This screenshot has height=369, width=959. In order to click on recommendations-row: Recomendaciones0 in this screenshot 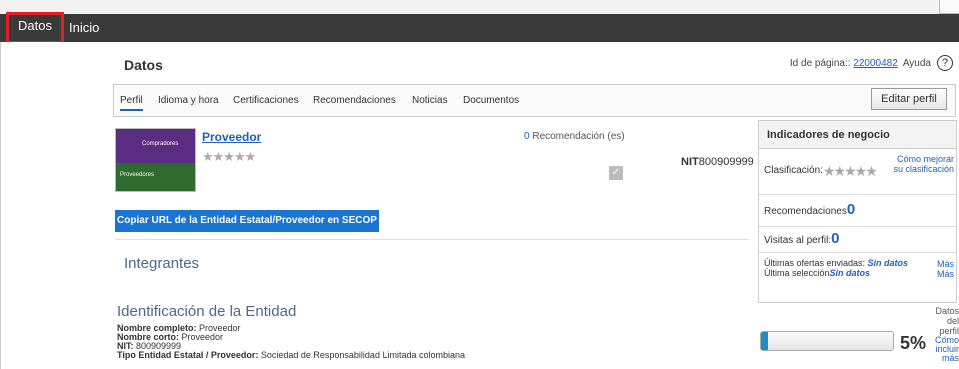, I will do `click(809, 209)`.